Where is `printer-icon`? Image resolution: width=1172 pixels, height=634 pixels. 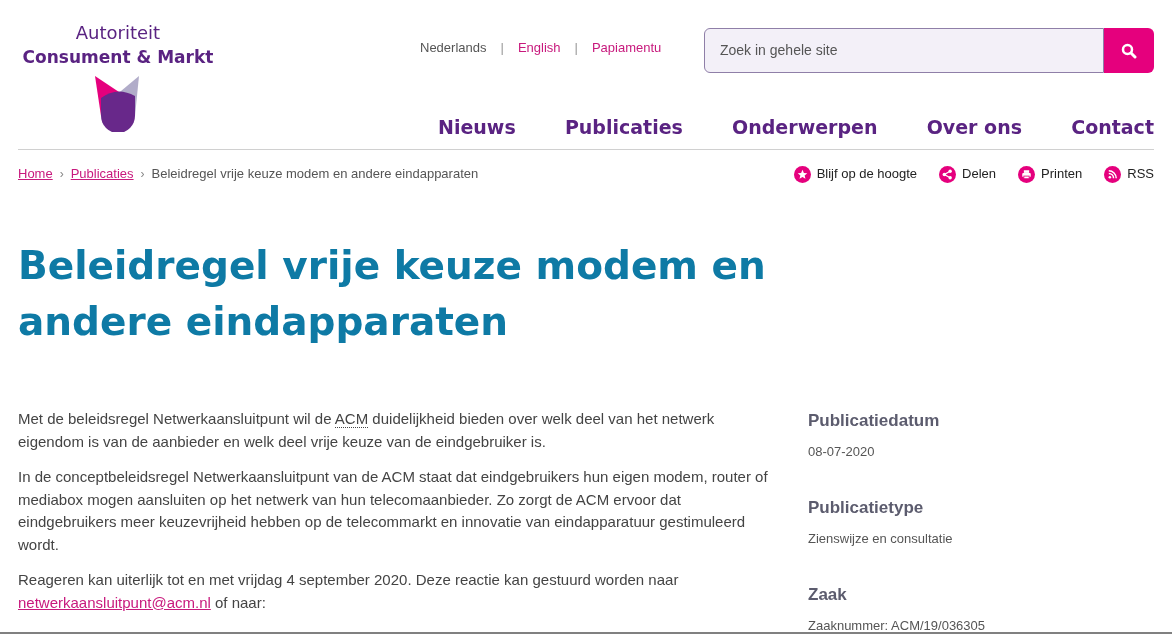 printer-icon is located at coordinates (1027, 174).